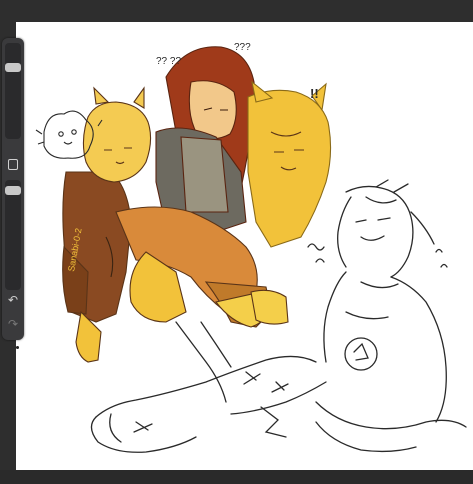 The height and width of the screenshot is (484, 473). I want to click on middle-figure, so click(205, 139).